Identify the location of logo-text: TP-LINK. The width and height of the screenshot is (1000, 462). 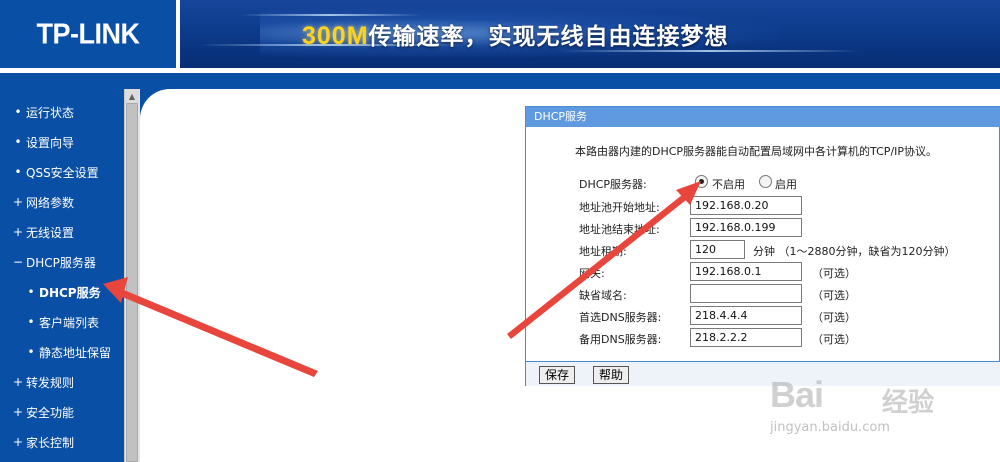
(88, 33).